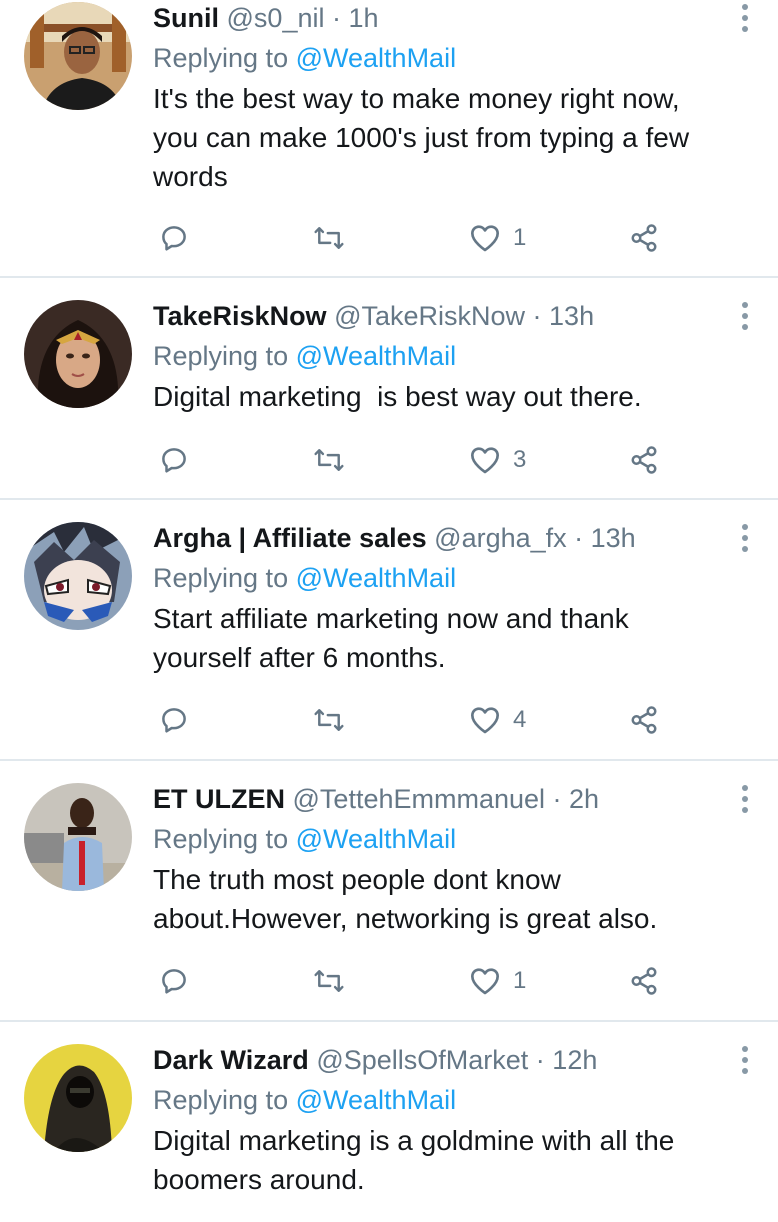 This screenshot has height=1222, width=778. I want to click on action-bar: 4, so click(433, 720).